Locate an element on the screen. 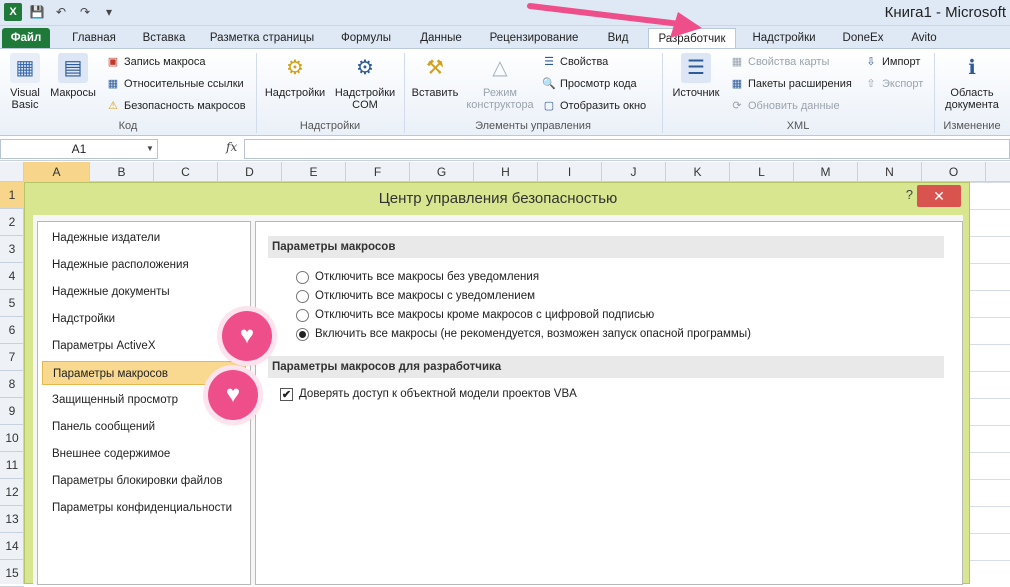 The width and height of the screenshot is (1010, 587). addins-button: ⚙ Надстройки is located at coordinates (295, 76).